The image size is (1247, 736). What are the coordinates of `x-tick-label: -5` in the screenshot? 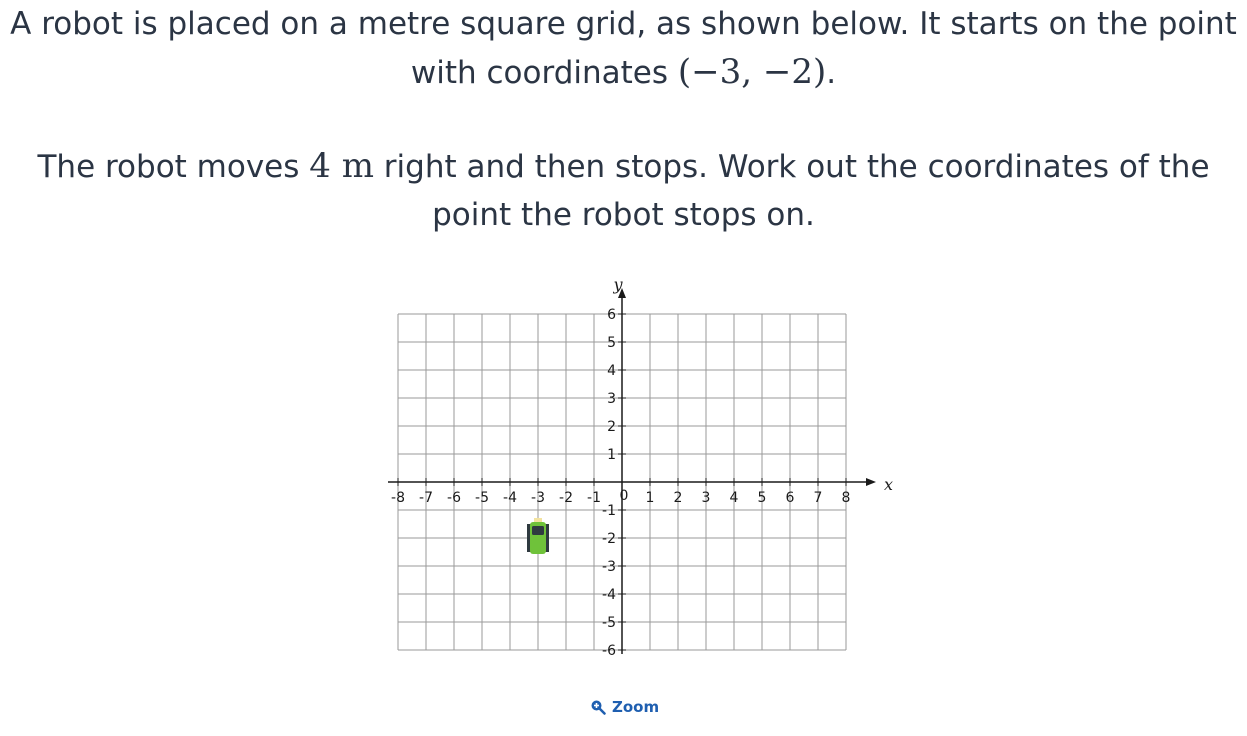 It's located at (482, 498).